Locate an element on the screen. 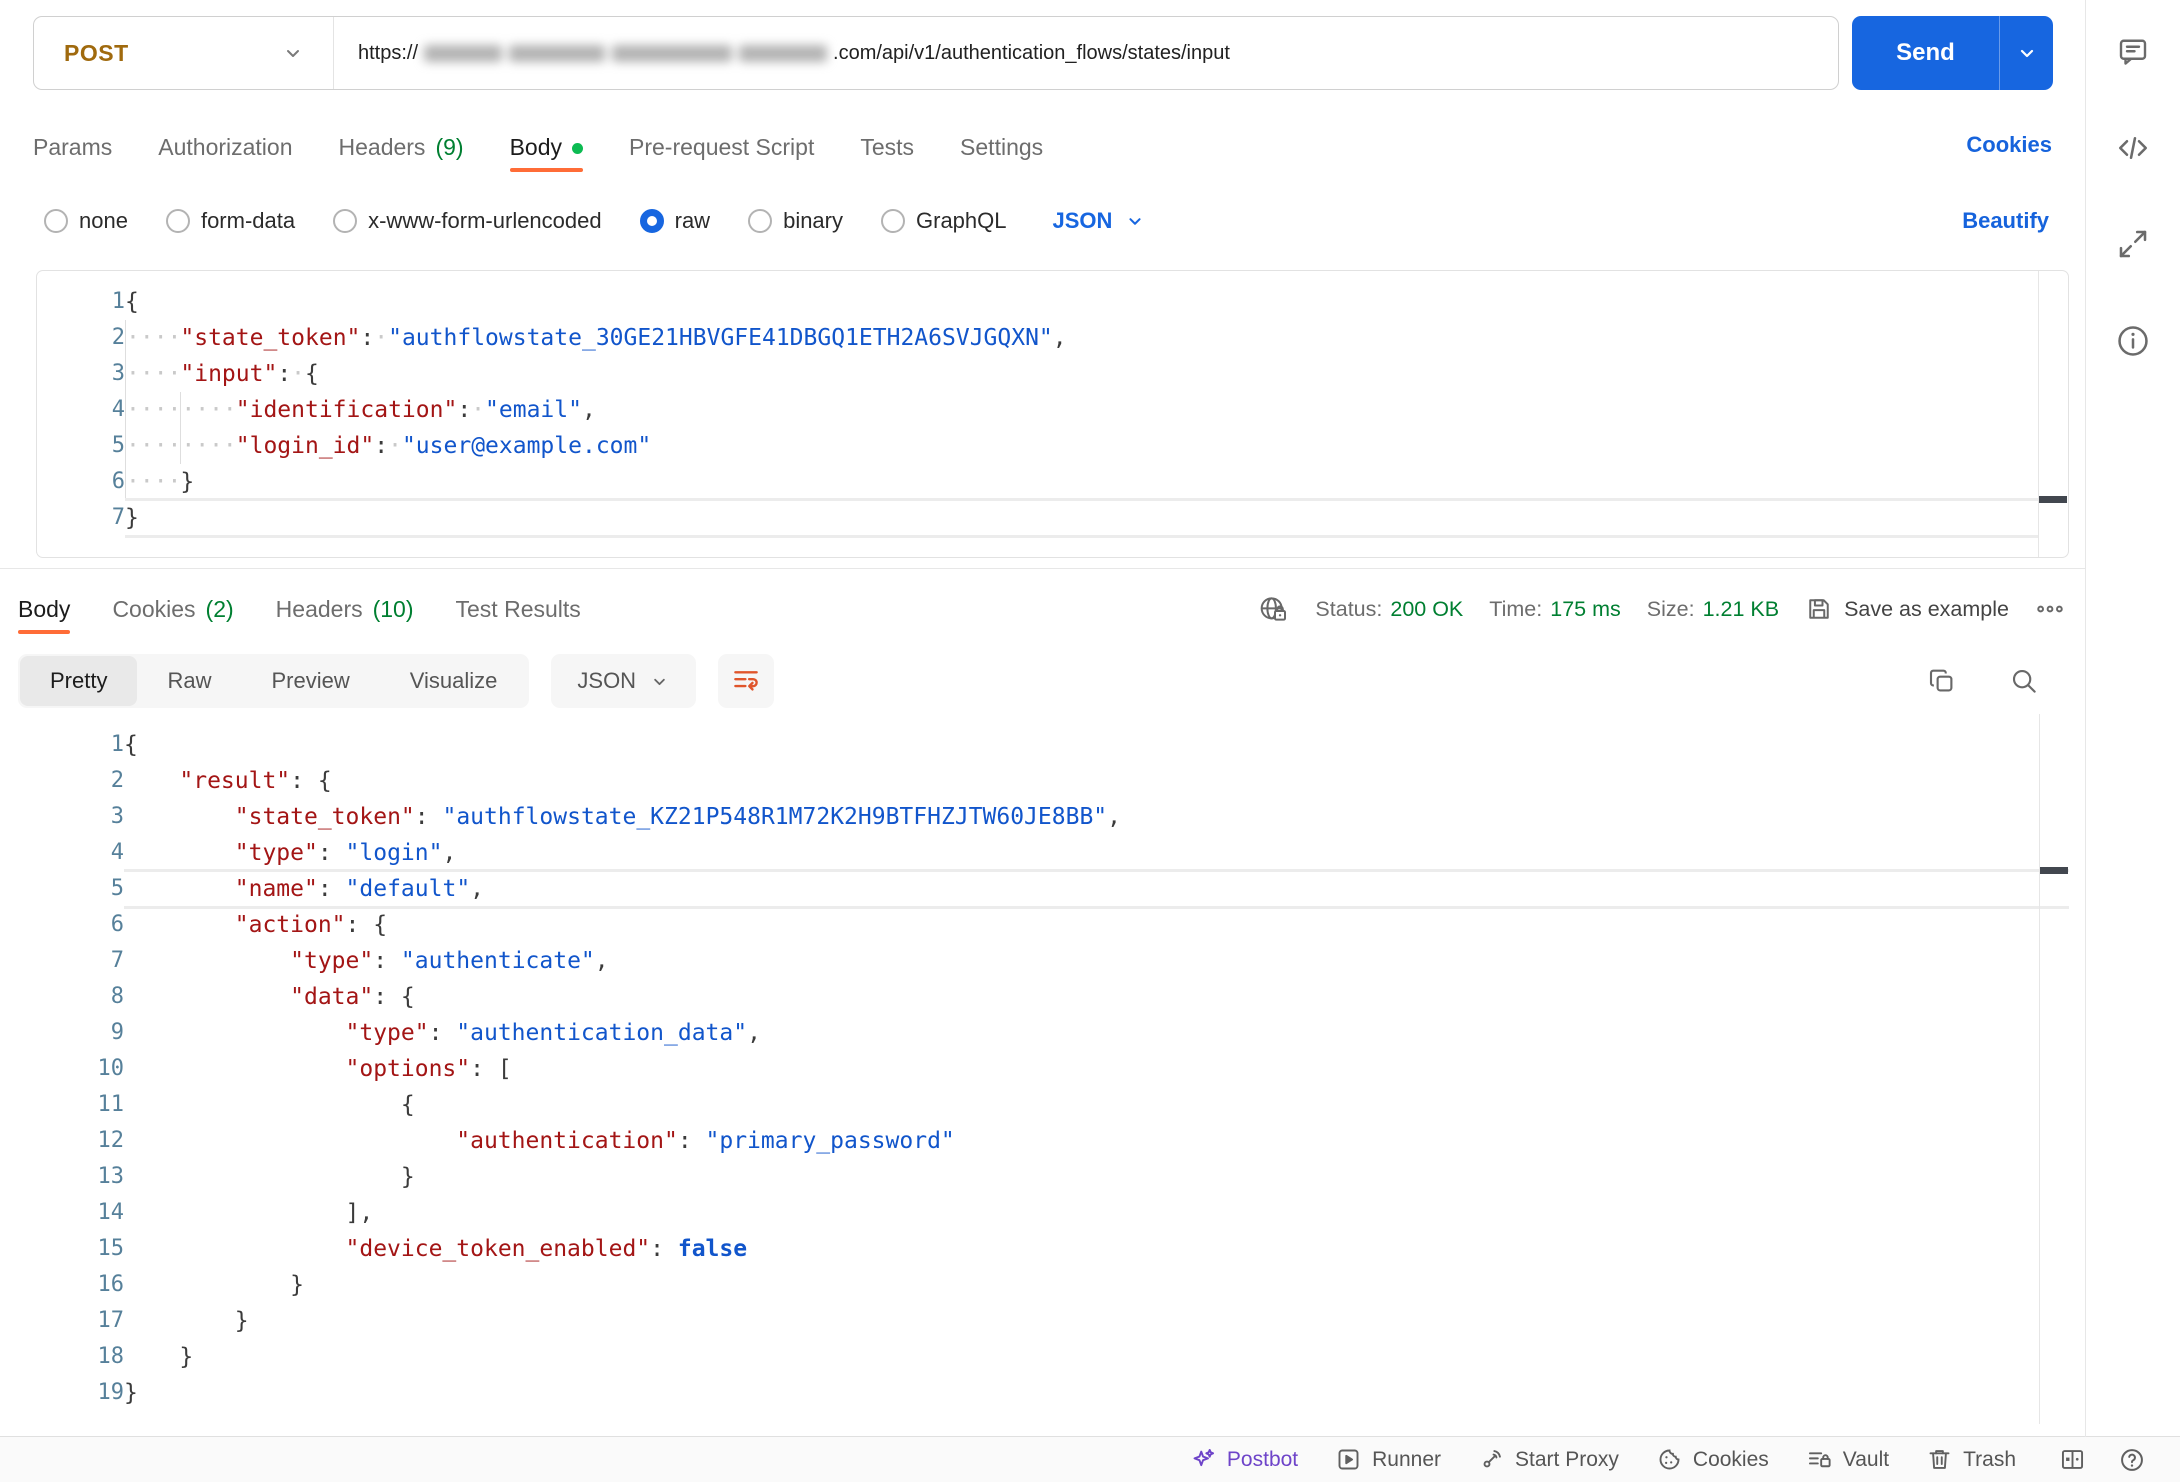 This screenshot has width=2180, height=1482. token: : [ is located at coordinates (491, 1069).